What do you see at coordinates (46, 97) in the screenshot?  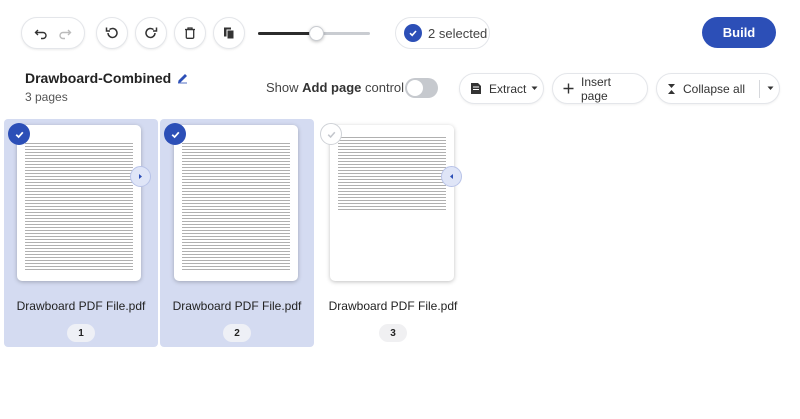 I see `page-count: 3 pages` at bounding box center [46, 97].